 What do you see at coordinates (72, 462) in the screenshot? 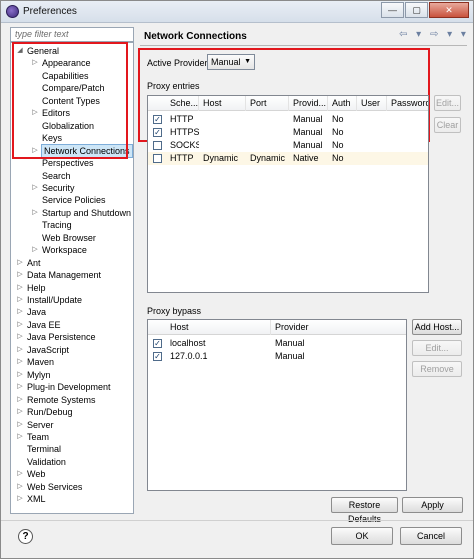
I see `tree-item: Validation` at bounding box center [72, 462].